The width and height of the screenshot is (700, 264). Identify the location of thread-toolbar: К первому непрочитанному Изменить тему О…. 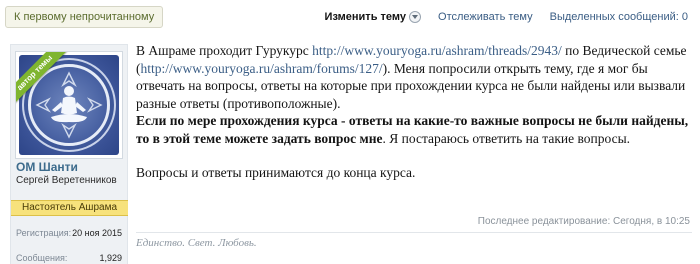
(350, 17).